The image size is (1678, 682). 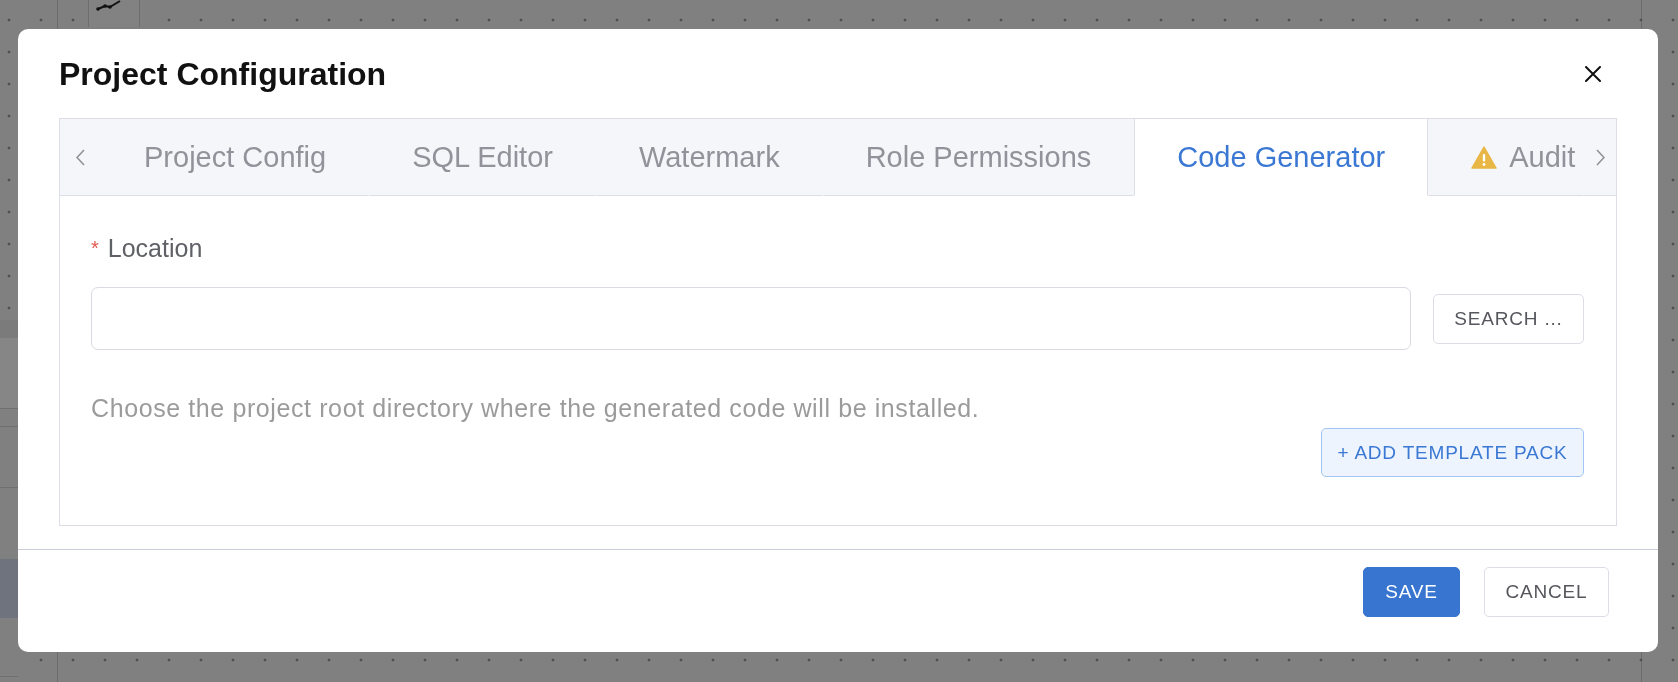 What do you see at coordinates (1506, 157) in the screenshot?
I see `tab: Audit` at bounding box center [1506, 157].